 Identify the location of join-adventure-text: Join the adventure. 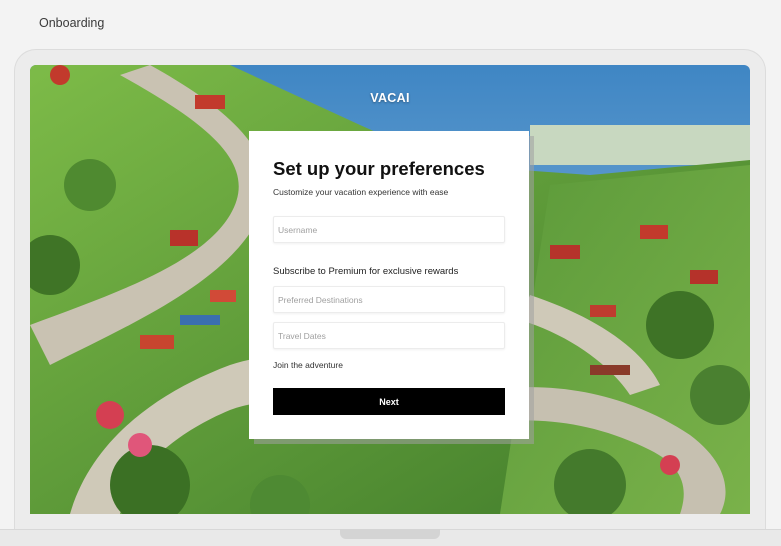
(308, 365).